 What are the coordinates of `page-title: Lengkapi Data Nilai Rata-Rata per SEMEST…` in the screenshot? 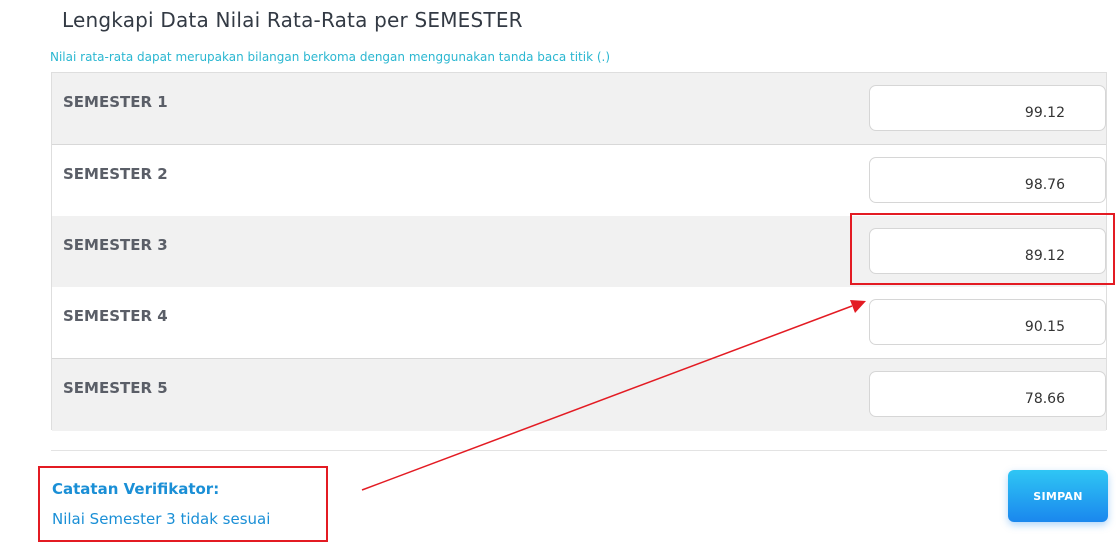 It's located at (292, 20).